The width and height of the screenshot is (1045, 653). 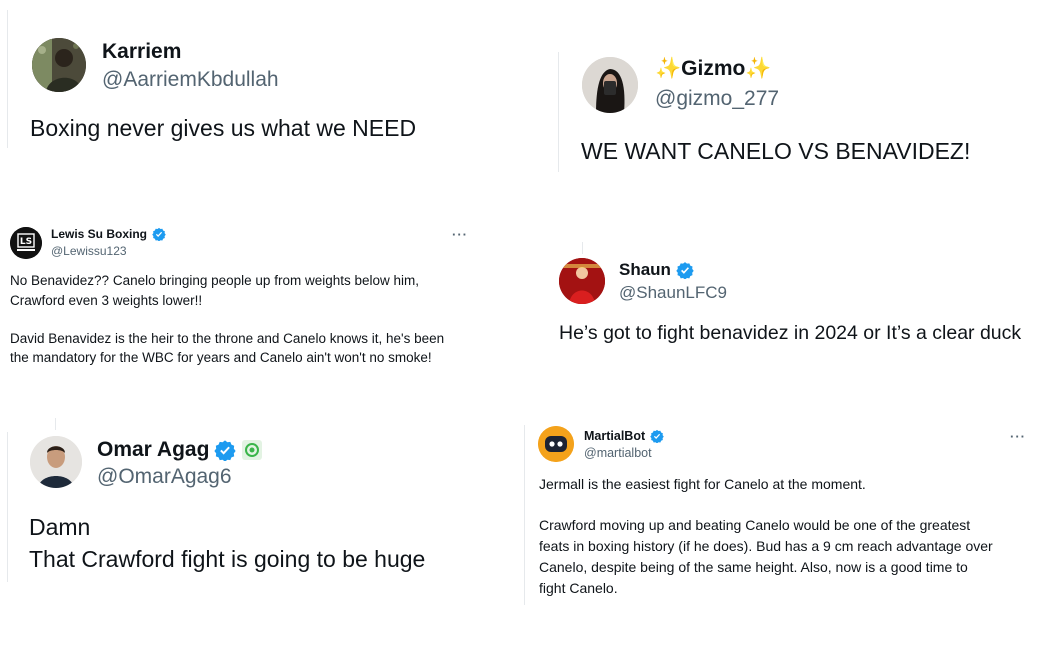 I want to click on display-name-text: Lewis Su Boxing, so click(x=99, y=234).